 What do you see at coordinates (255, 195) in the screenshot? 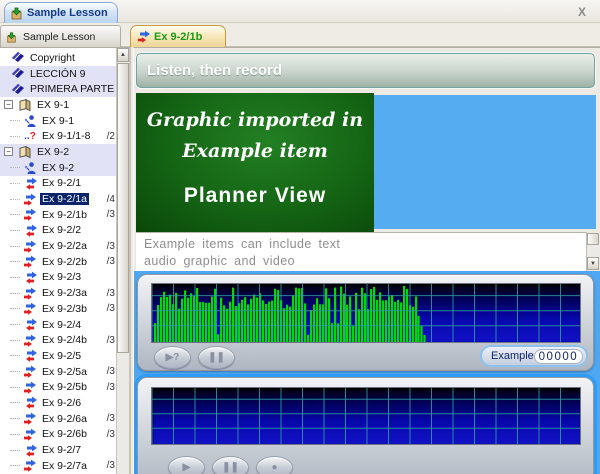
I see `graphic-line-3: Planner View` at bounding box center [255, 195].